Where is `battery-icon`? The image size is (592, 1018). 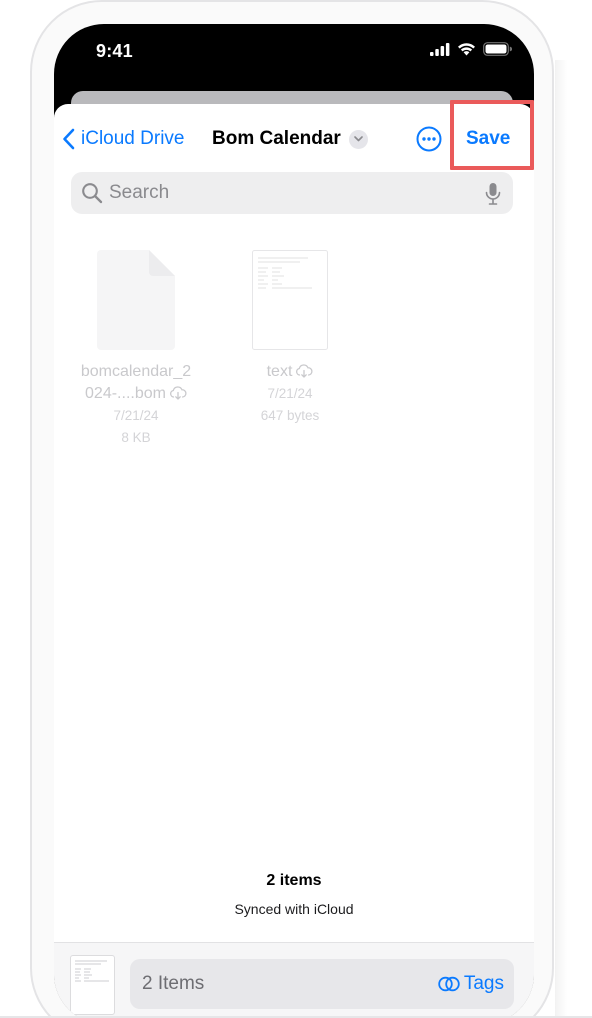
battery-icon is located at coordinates (497, 49).